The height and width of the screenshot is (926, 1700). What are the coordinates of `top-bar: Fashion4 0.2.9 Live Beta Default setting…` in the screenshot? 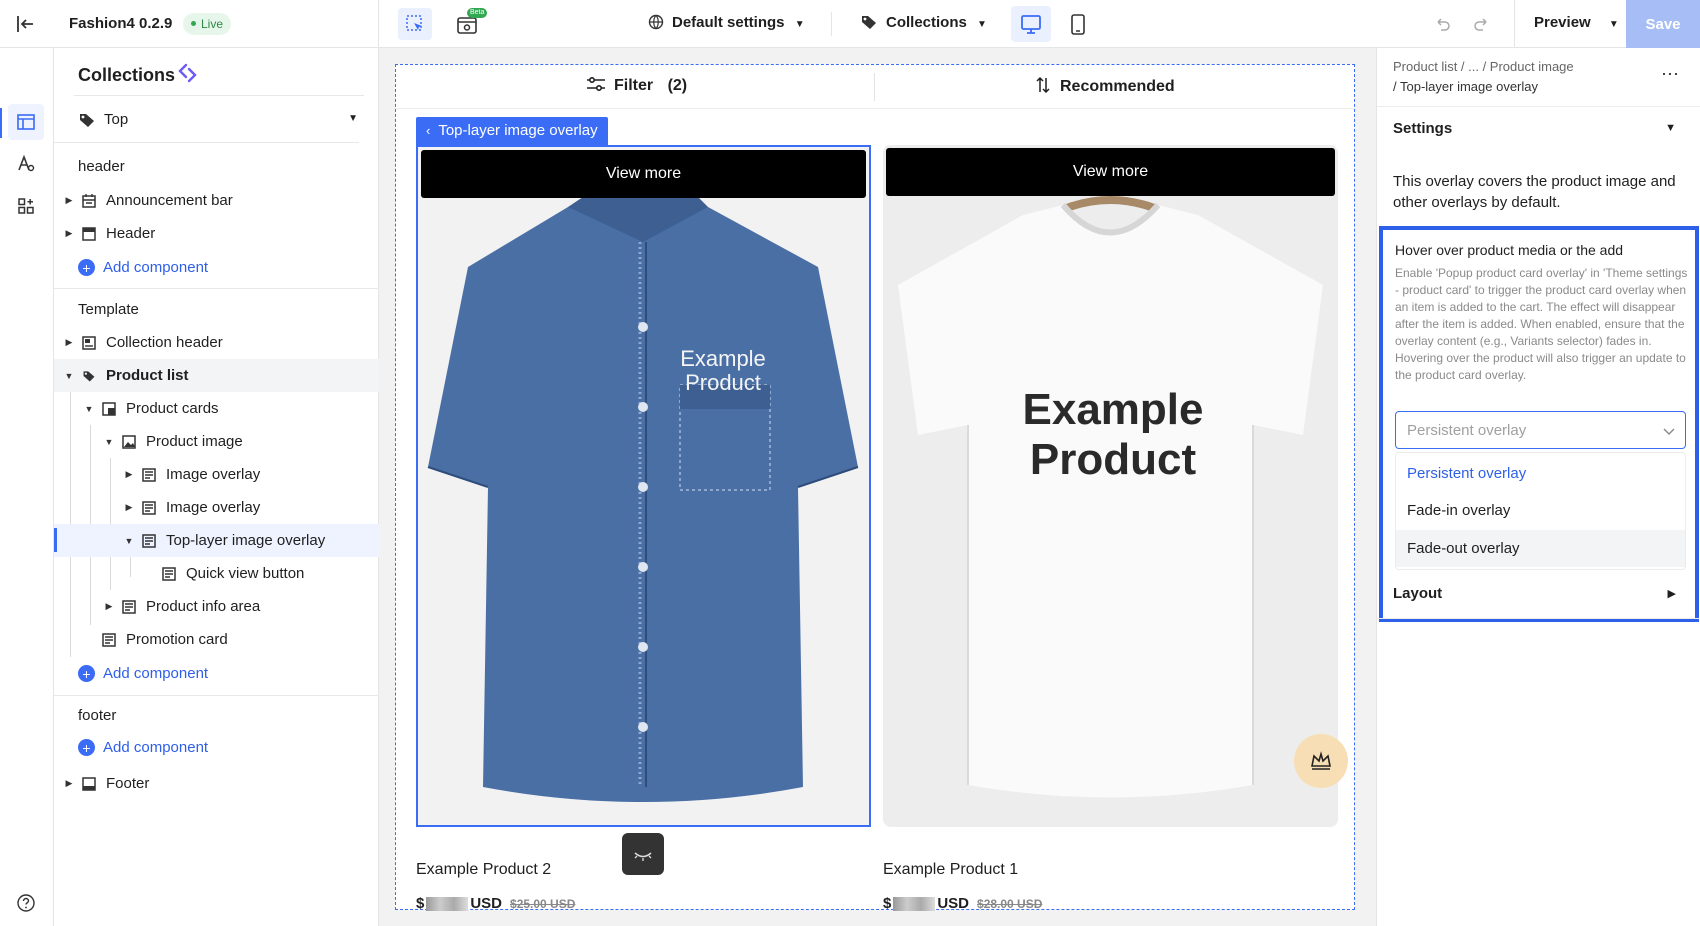 It's located at (850, 24).